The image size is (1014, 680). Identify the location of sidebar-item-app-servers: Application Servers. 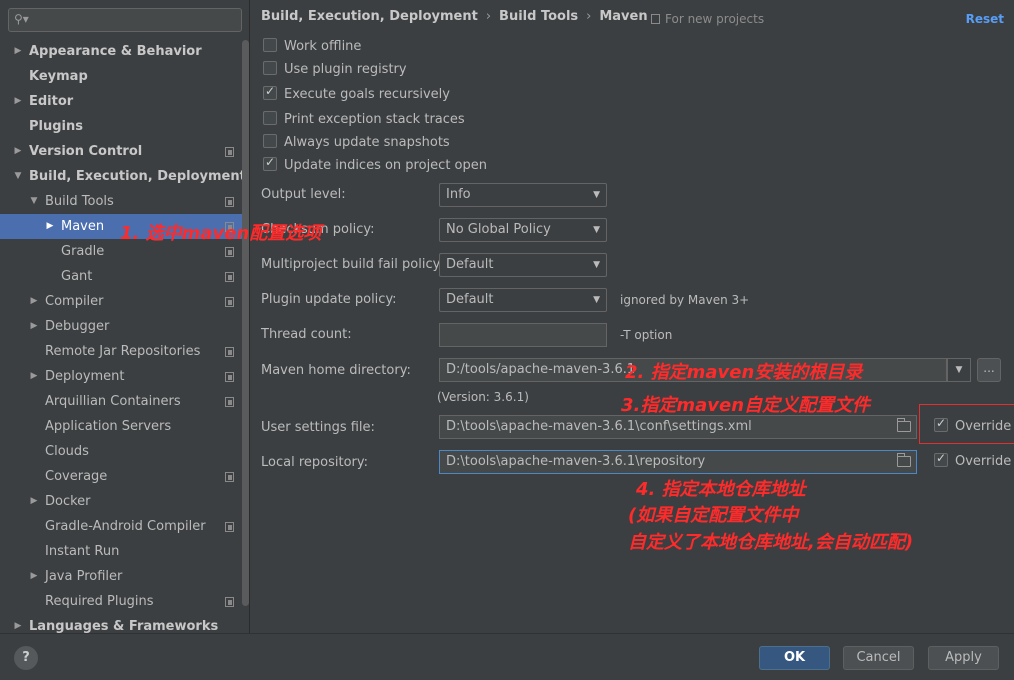
(124, 426).